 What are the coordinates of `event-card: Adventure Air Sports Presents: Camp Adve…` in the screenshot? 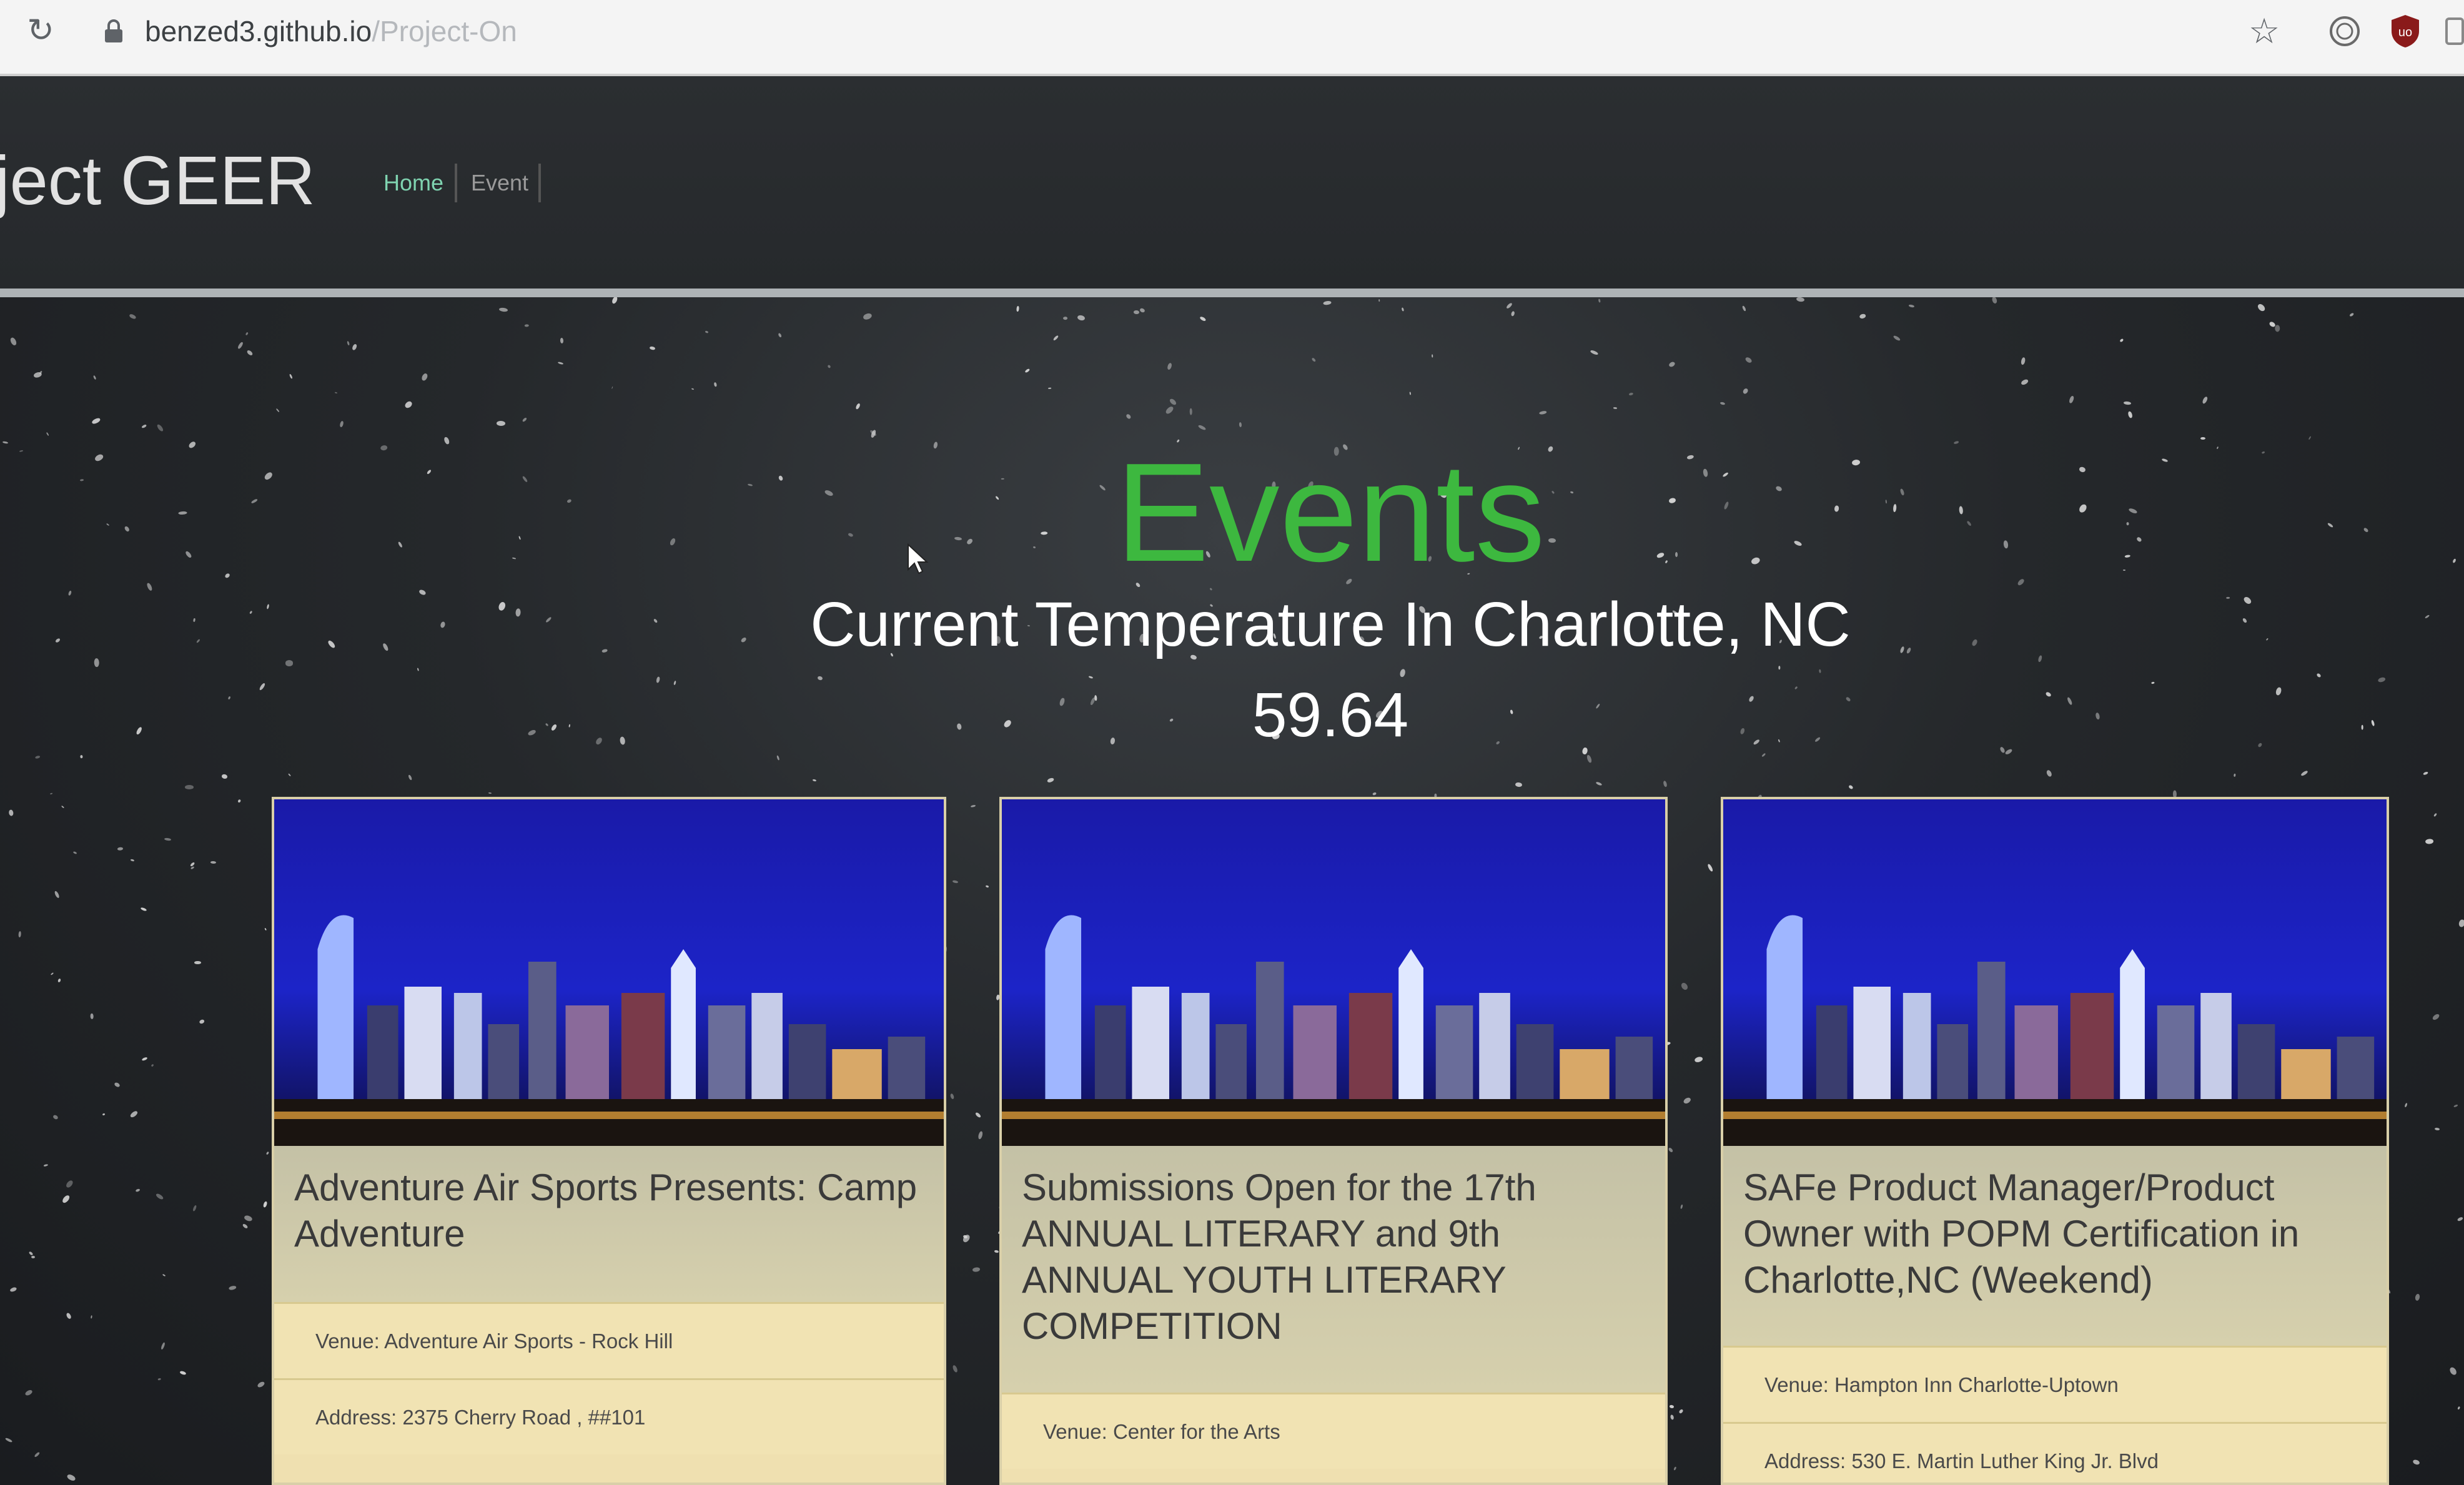 It's located at (609, 1141).